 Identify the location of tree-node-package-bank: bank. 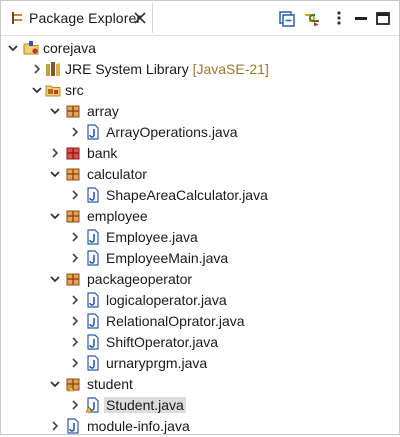
(200, 153).